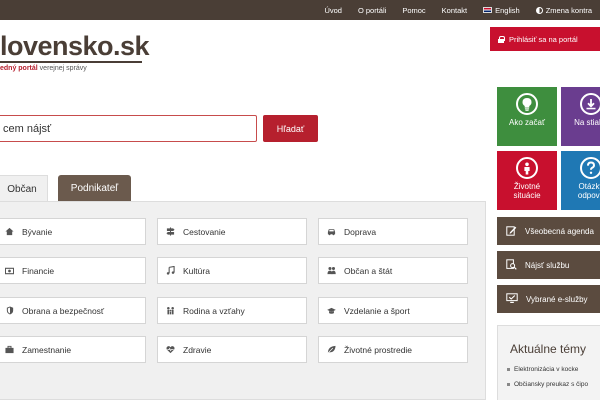 This screenshot has height=400, width=600. I want to click on monitor-check-icon, so click(512, 299).